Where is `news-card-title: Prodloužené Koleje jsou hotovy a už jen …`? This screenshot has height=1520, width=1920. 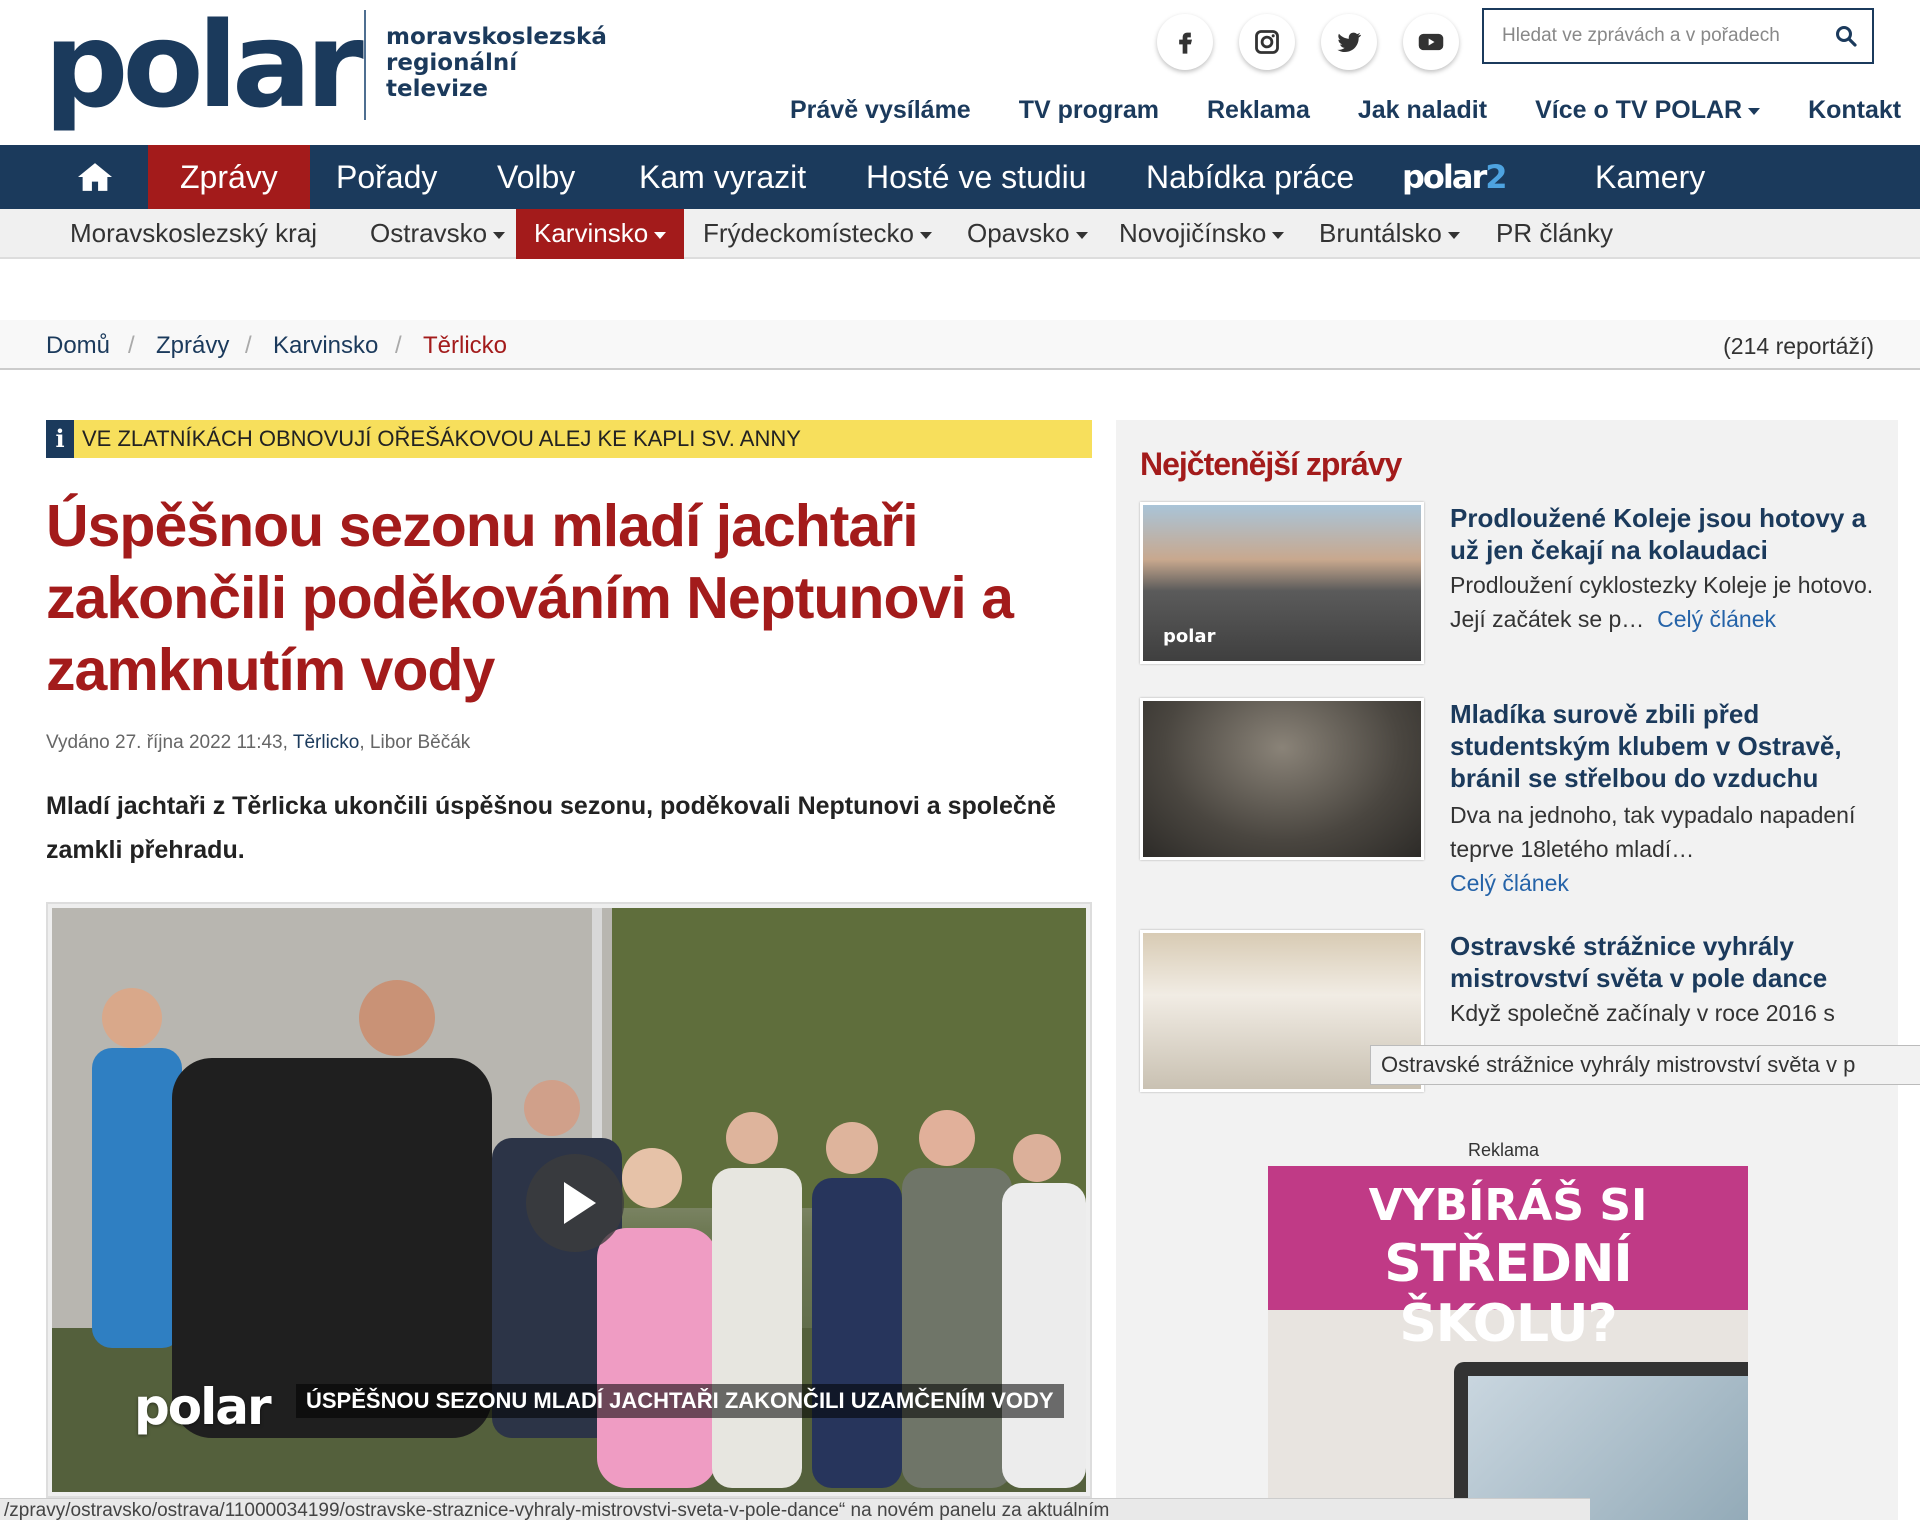
news-card-title: Prodloužené Koleje jsou hotovy a už jen … is located at coordinates (1665, 534).